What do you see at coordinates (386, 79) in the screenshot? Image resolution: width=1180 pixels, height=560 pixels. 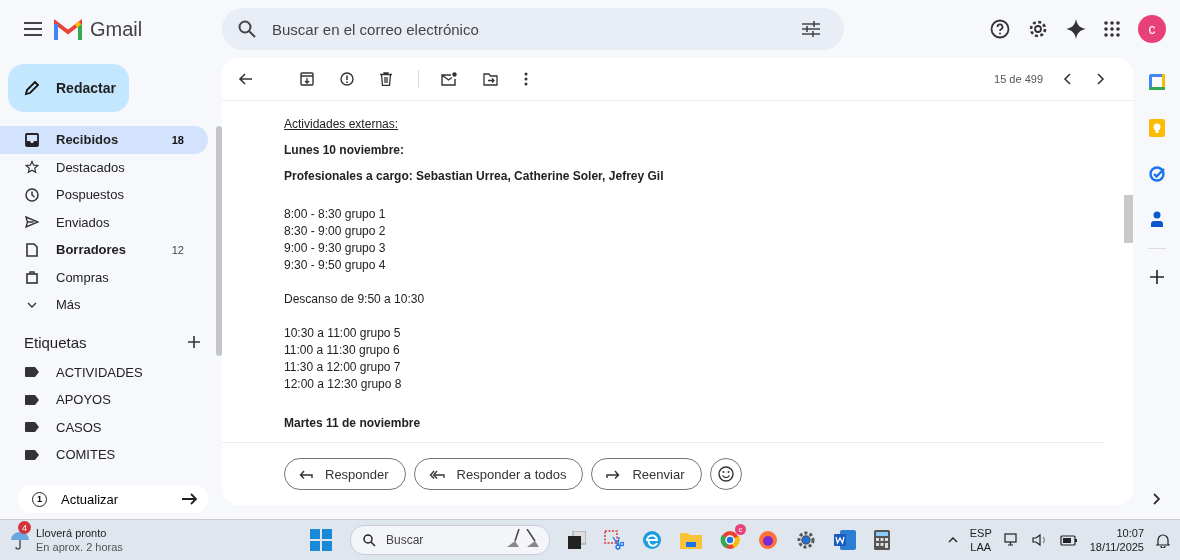 I see `trash-icon` at bounding box center [386, 79].